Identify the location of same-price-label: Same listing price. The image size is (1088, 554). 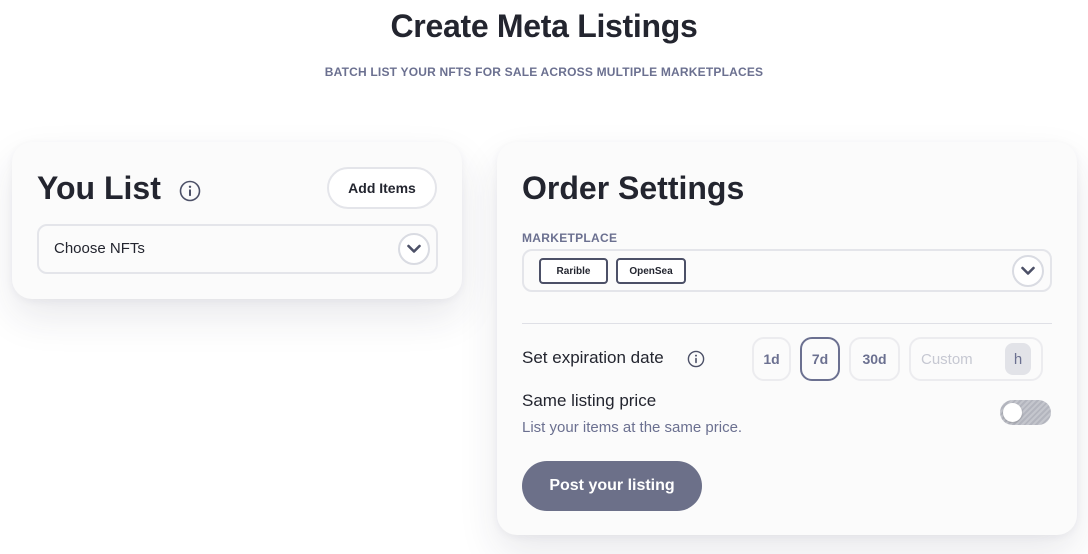
(589, 400).